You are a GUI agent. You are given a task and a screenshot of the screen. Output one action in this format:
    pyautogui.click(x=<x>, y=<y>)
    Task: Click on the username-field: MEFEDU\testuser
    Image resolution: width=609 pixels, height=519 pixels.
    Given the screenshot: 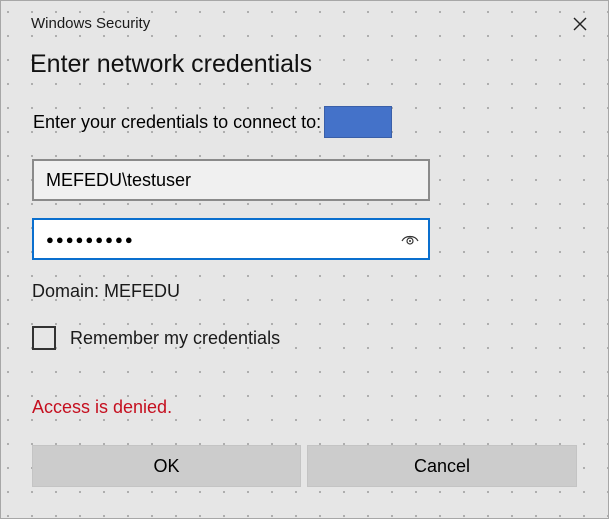 What is the action you would take?
    pyautogui.click(x=231, y=180)
    